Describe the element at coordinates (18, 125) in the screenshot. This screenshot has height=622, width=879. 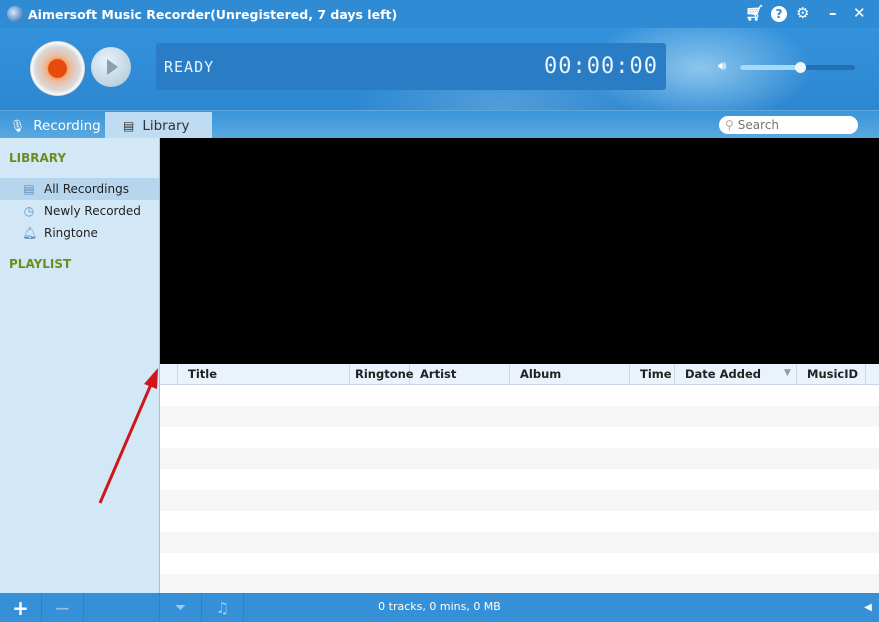
I see `microphone-icon: 🎙︎` at that location.